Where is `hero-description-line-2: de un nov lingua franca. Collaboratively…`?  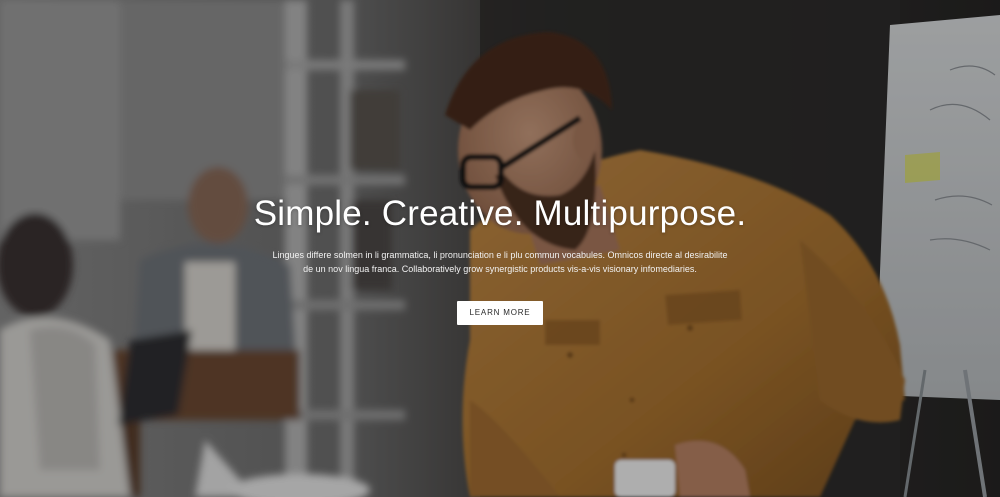 hero-description-line-2: de un nov lingua franca. Collaboratively… is located at coordinates (500, 269).